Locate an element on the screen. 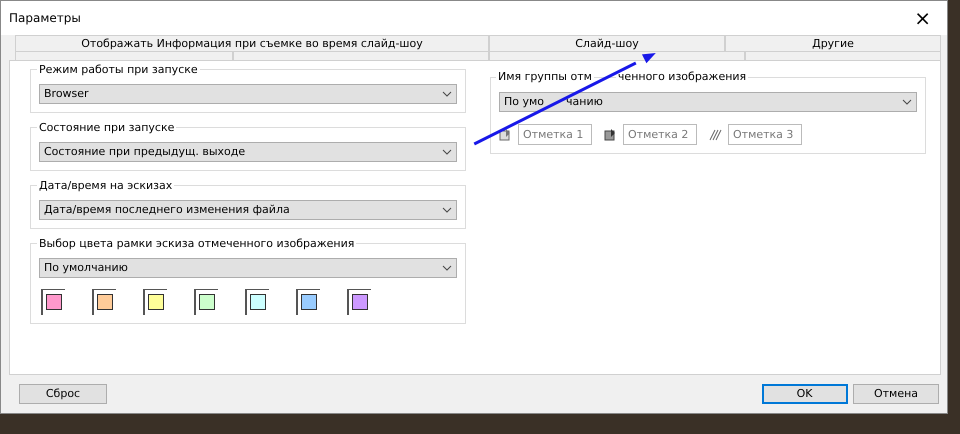 The image size is (960, 434). group-label: ченного изображения is located at coordinates (682, 77).